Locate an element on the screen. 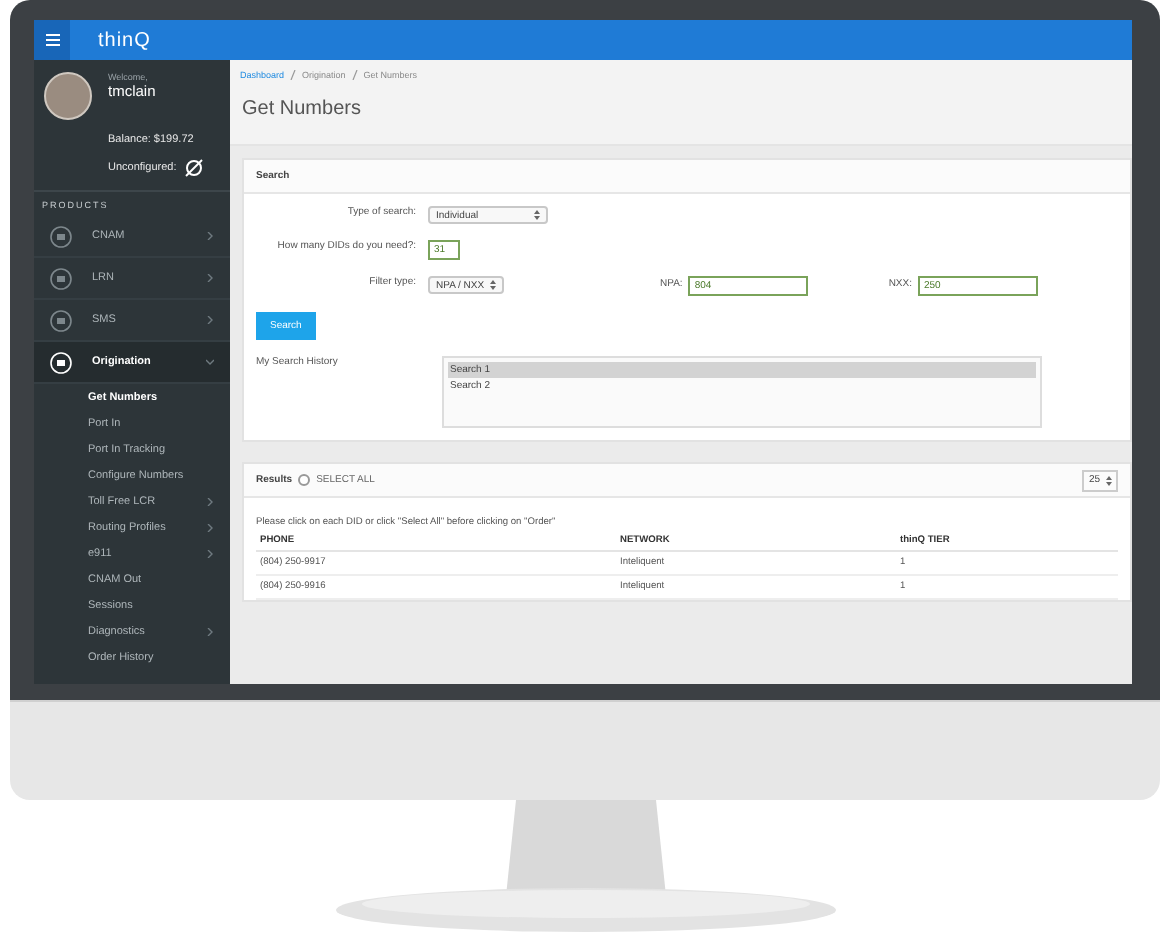  select-all-checkbox is located at coordinates (304, 480).